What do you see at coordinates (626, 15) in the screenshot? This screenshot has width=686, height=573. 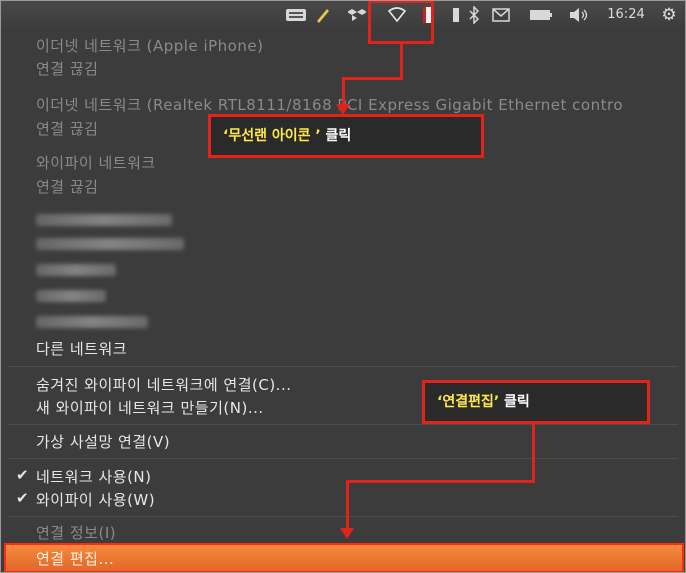 I see `clock: 16:24` at bounding box center [626, 15].